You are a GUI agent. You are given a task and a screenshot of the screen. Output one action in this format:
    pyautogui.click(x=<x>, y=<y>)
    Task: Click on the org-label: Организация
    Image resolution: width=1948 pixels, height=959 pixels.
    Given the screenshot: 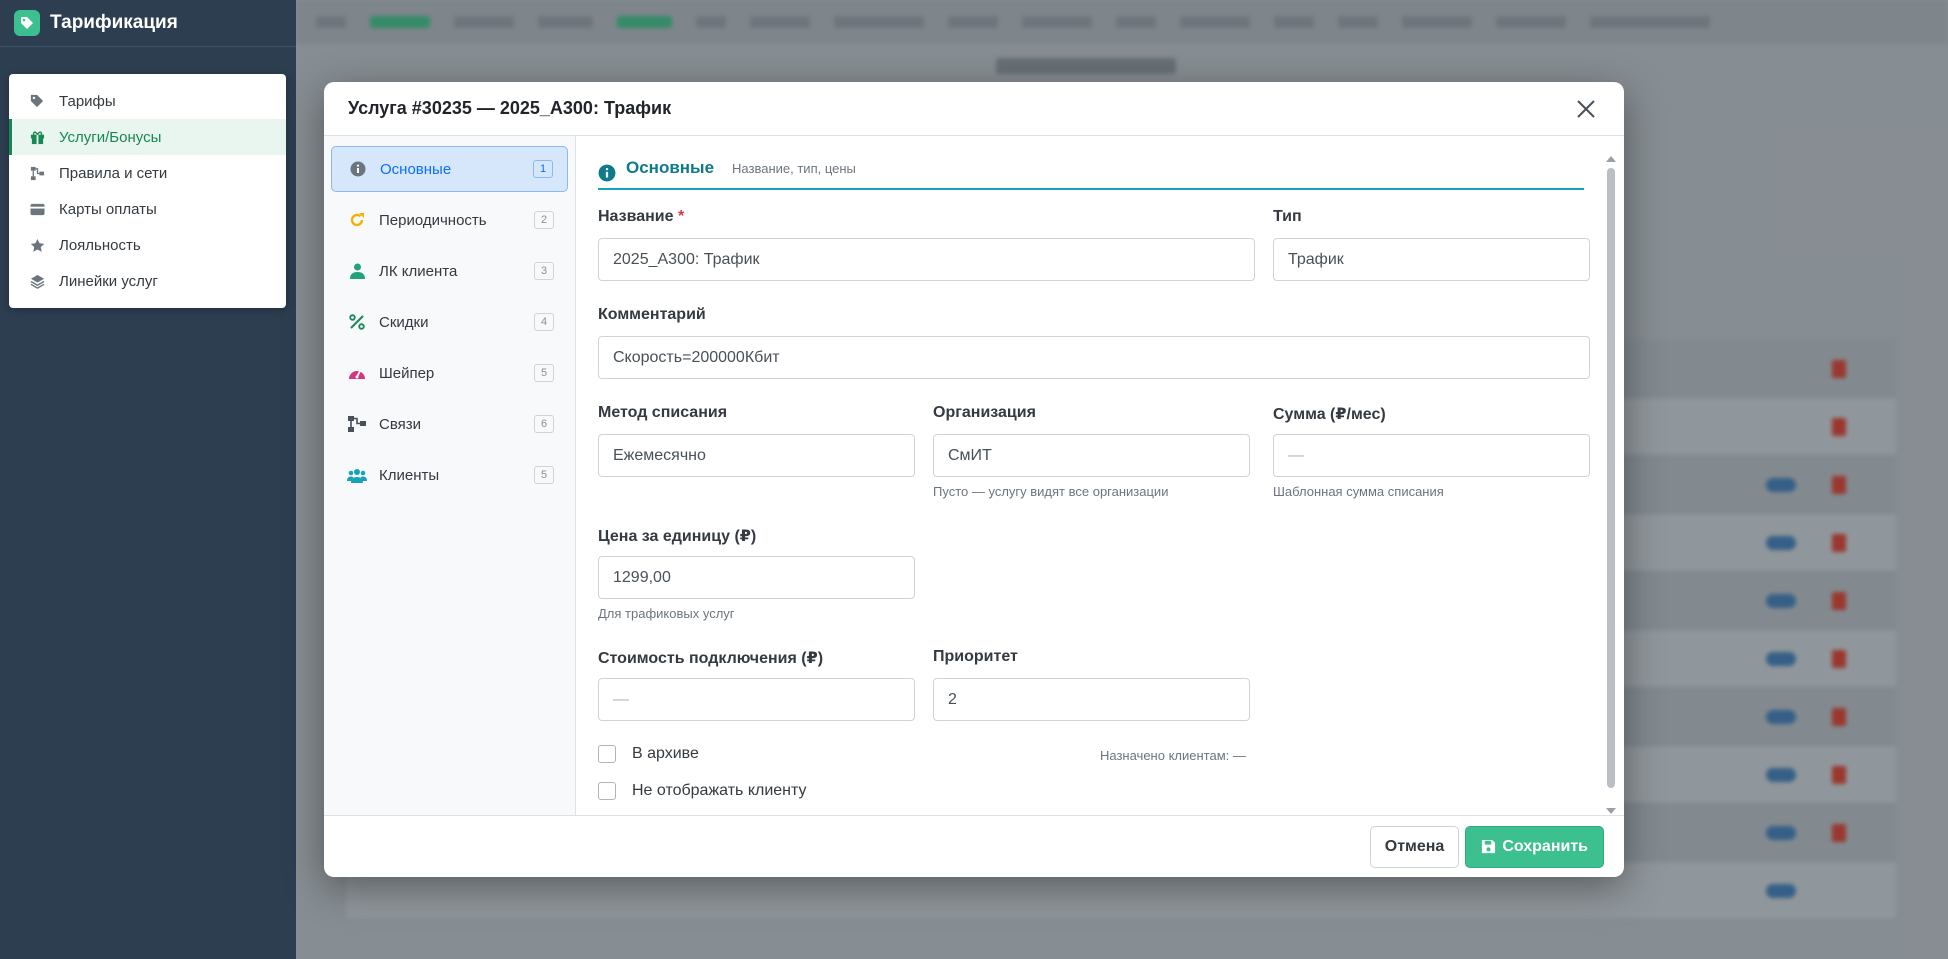 What is the action you would take?
    pyautogui.click(x=984, y=412)
    